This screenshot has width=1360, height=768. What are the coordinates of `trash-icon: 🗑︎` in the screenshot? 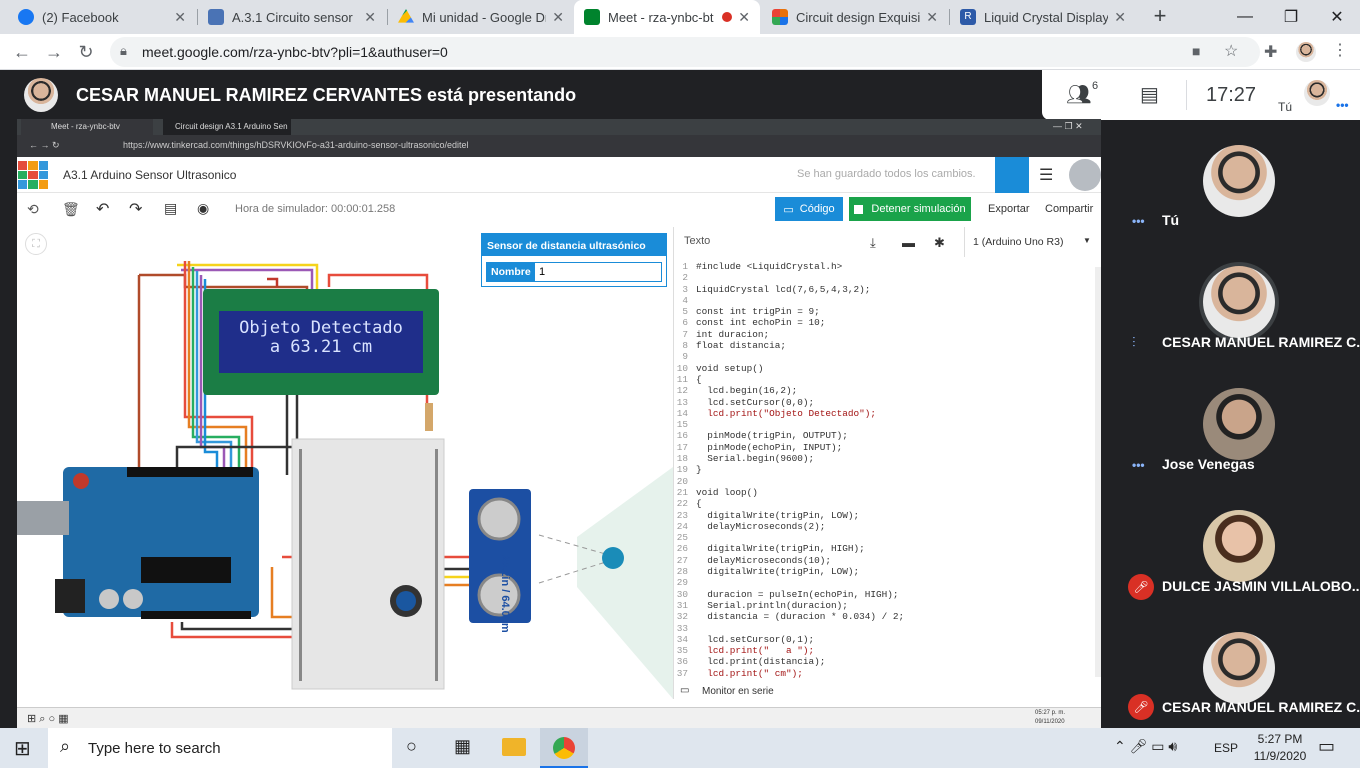 It's located at (71, 209).